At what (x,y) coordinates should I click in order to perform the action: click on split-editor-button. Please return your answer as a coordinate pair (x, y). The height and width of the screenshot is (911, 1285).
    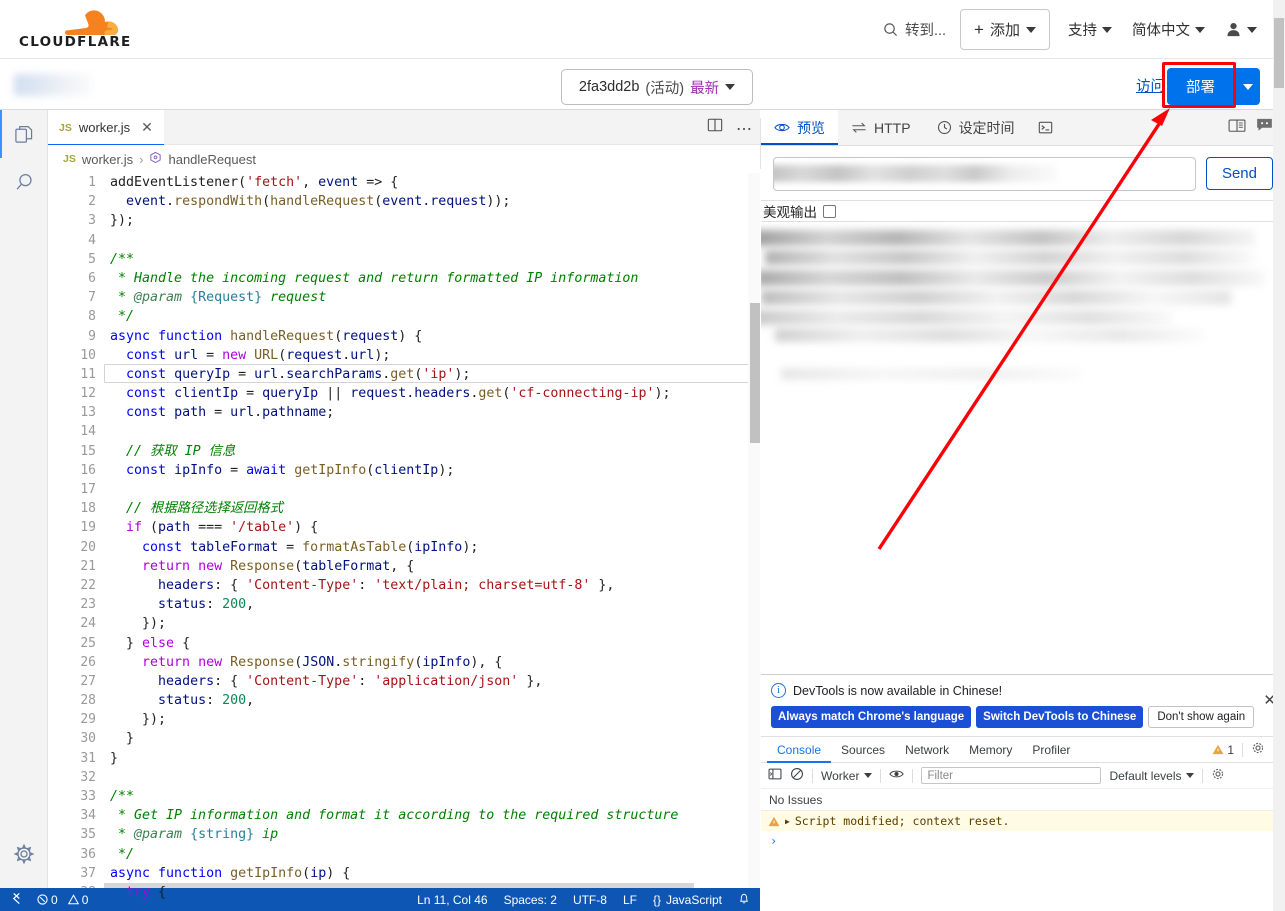
    Looking at the image, I should click on (715, 127).